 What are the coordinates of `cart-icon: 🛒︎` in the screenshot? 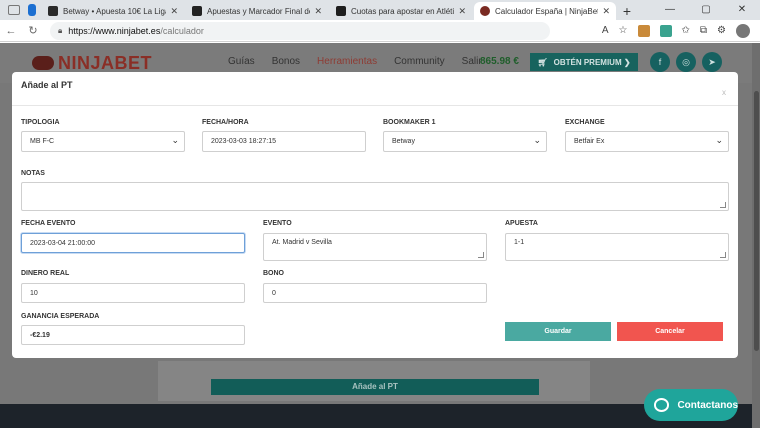 It's located at (542, 62).